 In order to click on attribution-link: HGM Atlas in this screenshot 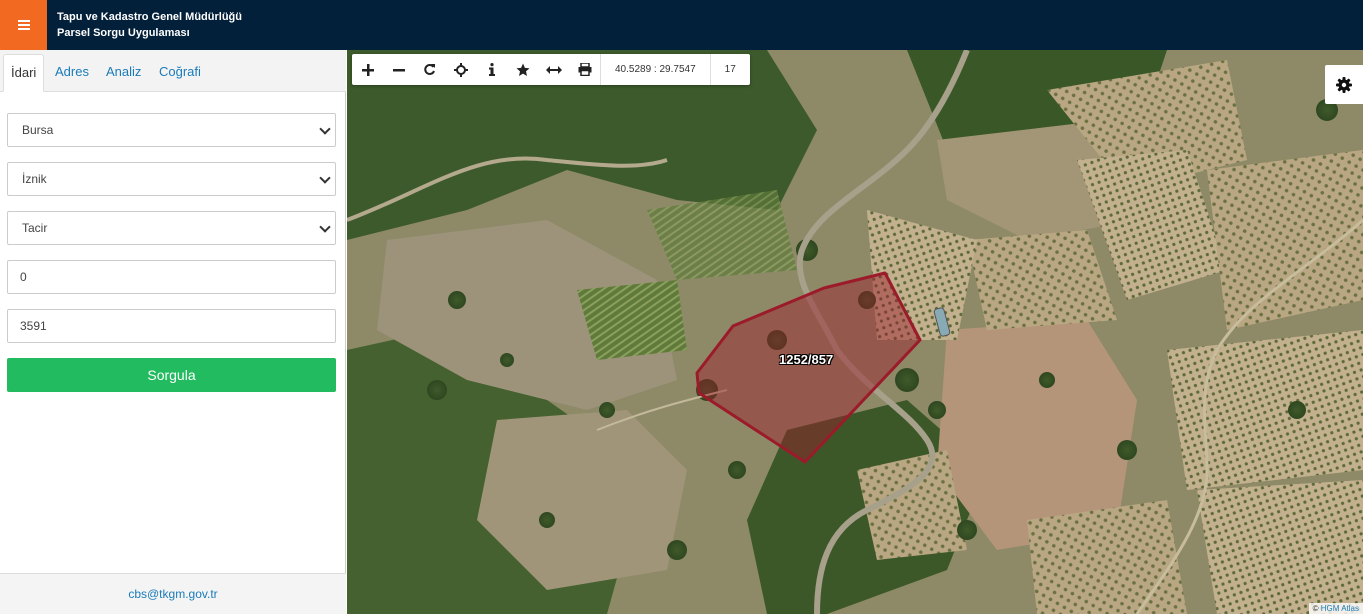, I will do `click(1340, 608)`.